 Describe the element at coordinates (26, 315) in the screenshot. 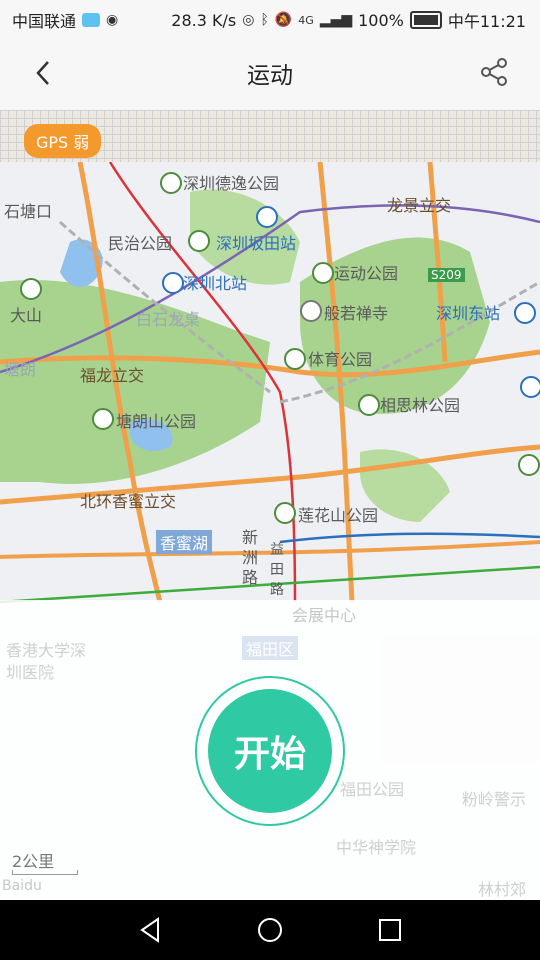

I see `map-label: 大山` at that location.